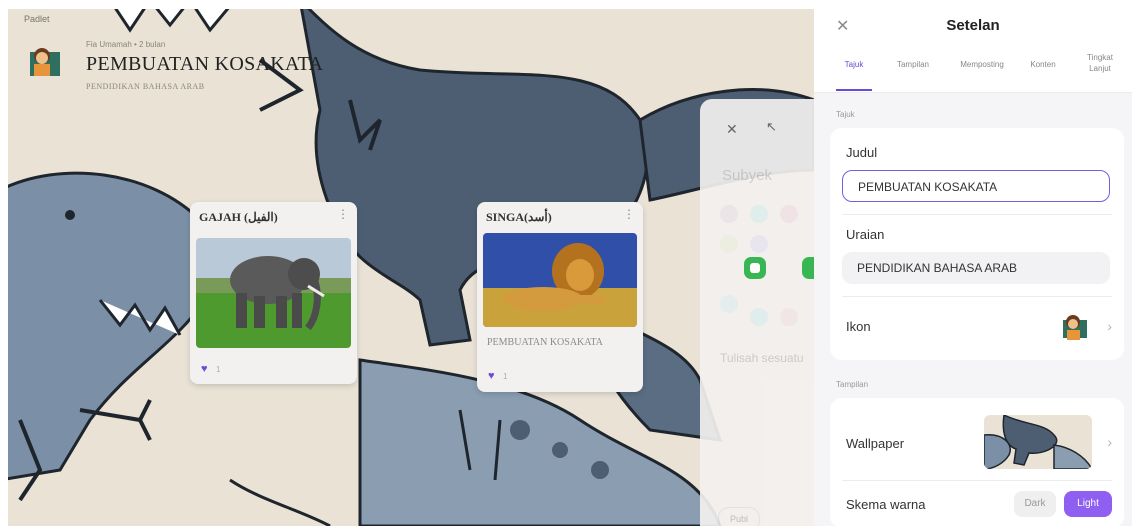  Describe the element at coordinates (1038, 442) in the screenshot. I see `wallpaper-thumbnail` at that location.